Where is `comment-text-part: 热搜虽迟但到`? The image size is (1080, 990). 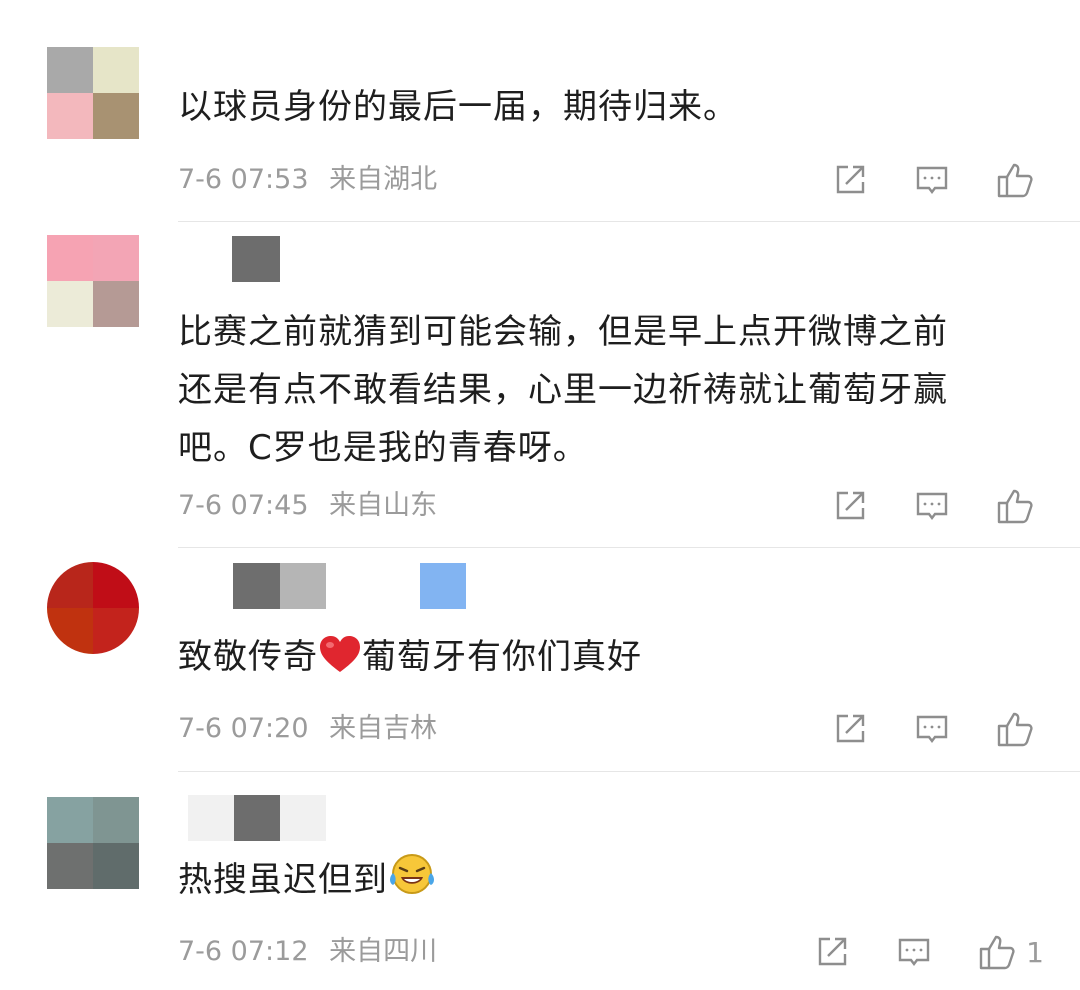 comment-text-part: 热搜虽迟但到 is located at coordinates (283, 880).